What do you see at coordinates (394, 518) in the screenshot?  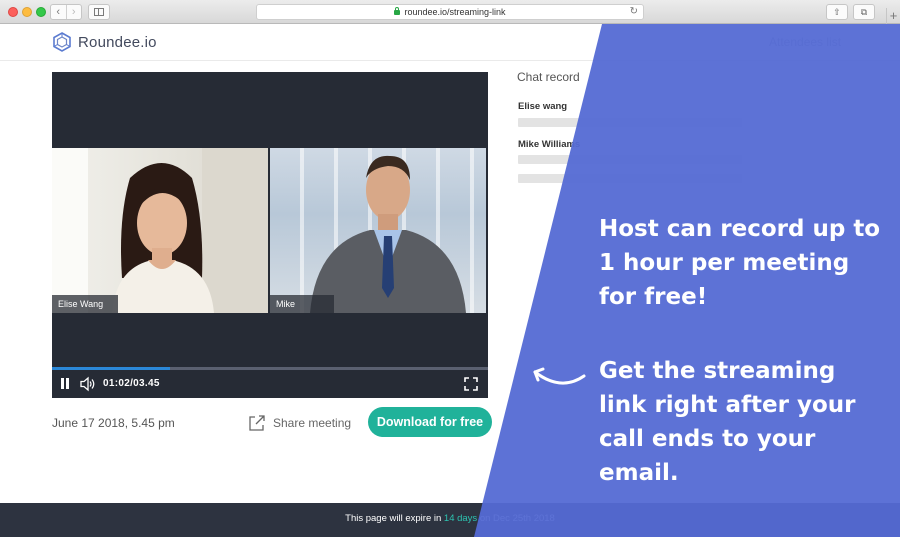 I see `expiry-prefix: This page will expire in` at bounding box center [394, 518].